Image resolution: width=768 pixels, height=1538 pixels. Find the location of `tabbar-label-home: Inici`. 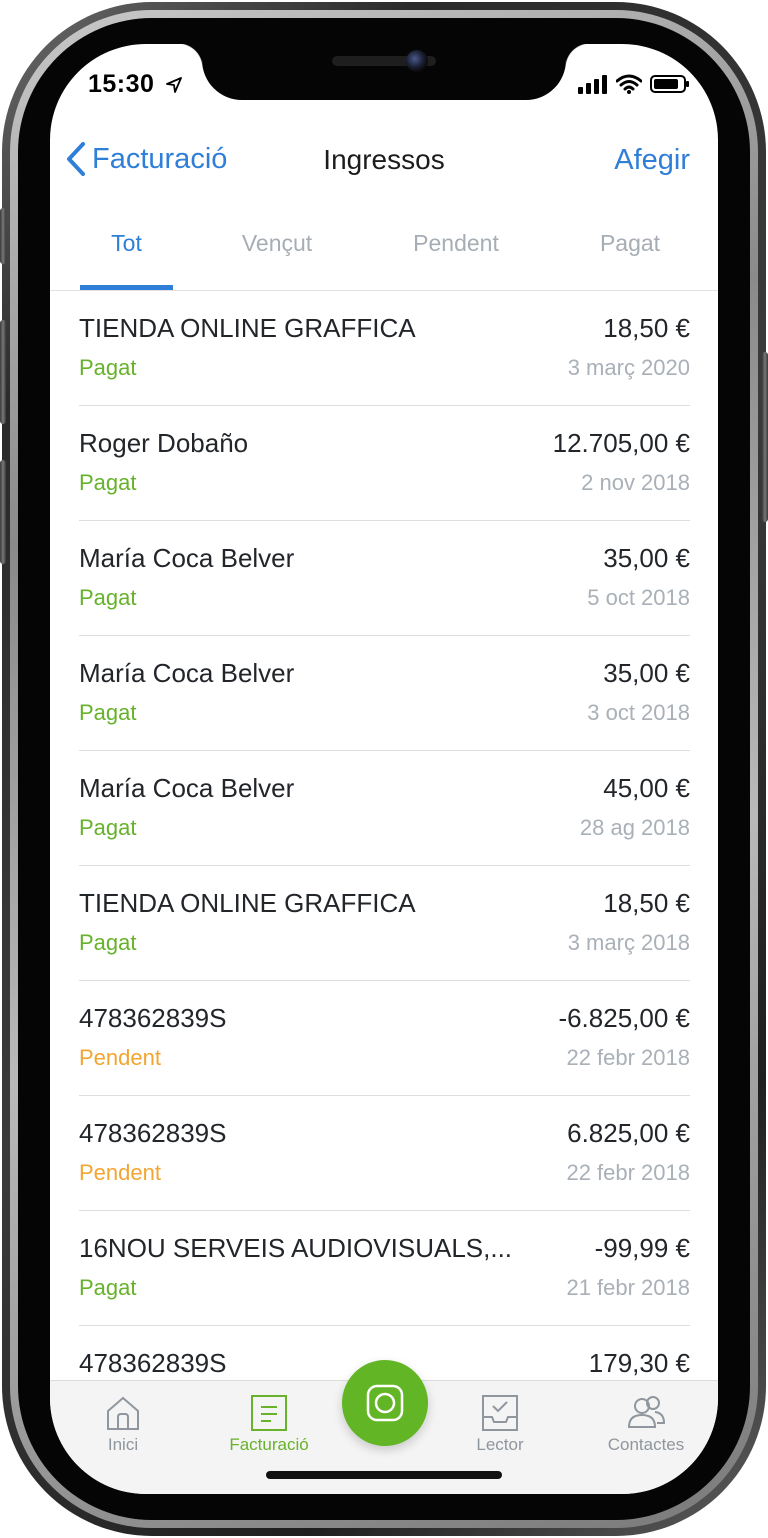

tabbar-label-home: Inici is located at coordinates (123, 1444).